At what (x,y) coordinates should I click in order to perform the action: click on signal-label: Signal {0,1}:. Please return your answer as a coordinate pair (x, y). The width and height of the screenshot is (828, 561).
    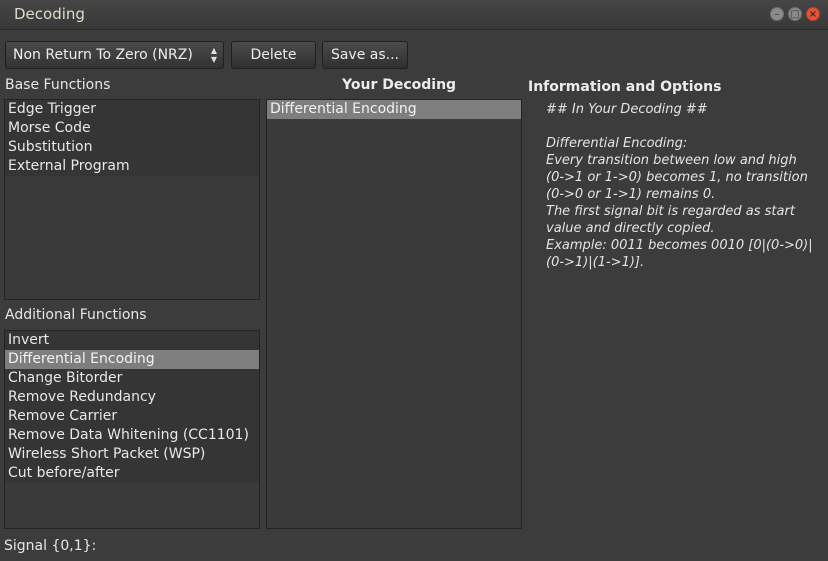
    Looking at the image, I should click on (50, 546).